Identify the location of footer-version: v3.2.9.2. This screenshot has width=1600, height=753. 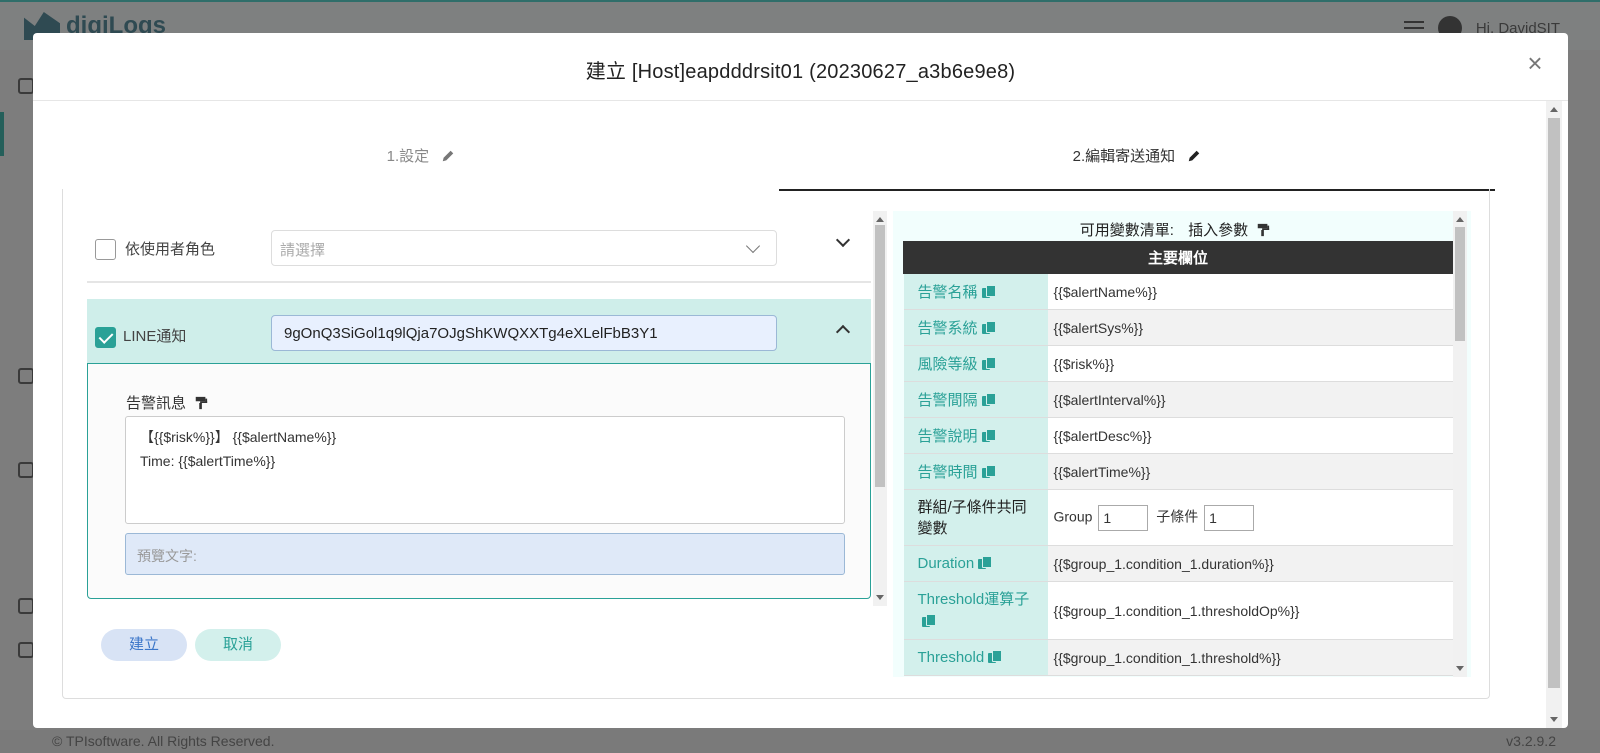
(1531, 741).